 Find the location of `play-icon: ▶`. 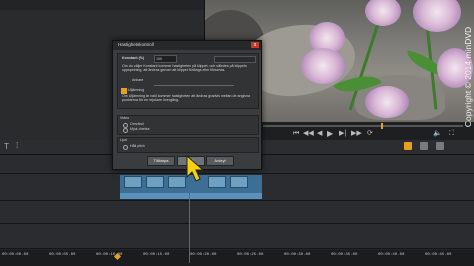

play-icon: ▶ is located at coordinates (330, 134).